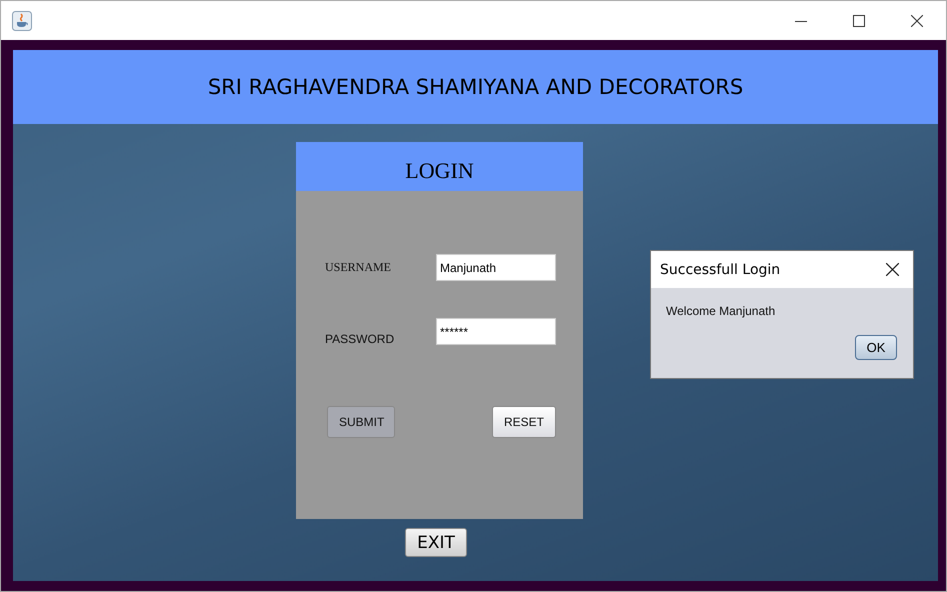  What do you see at coordinates (859, 20) in the screenshot?
I see `maximize-icon` at bounding box center [859, 20].